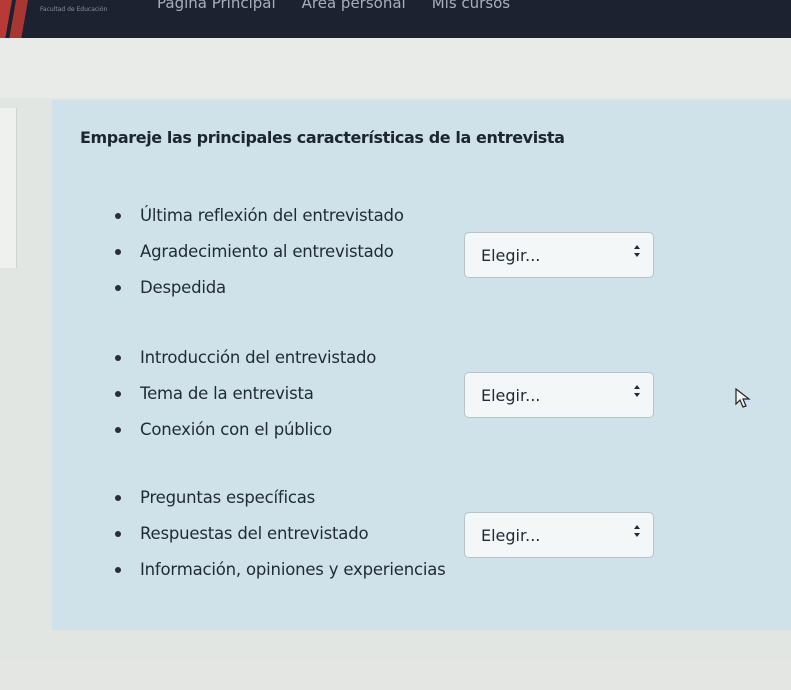 The image size is (791, 690). I want to click on nav-link-home: Página Principal, so click(216, 6).